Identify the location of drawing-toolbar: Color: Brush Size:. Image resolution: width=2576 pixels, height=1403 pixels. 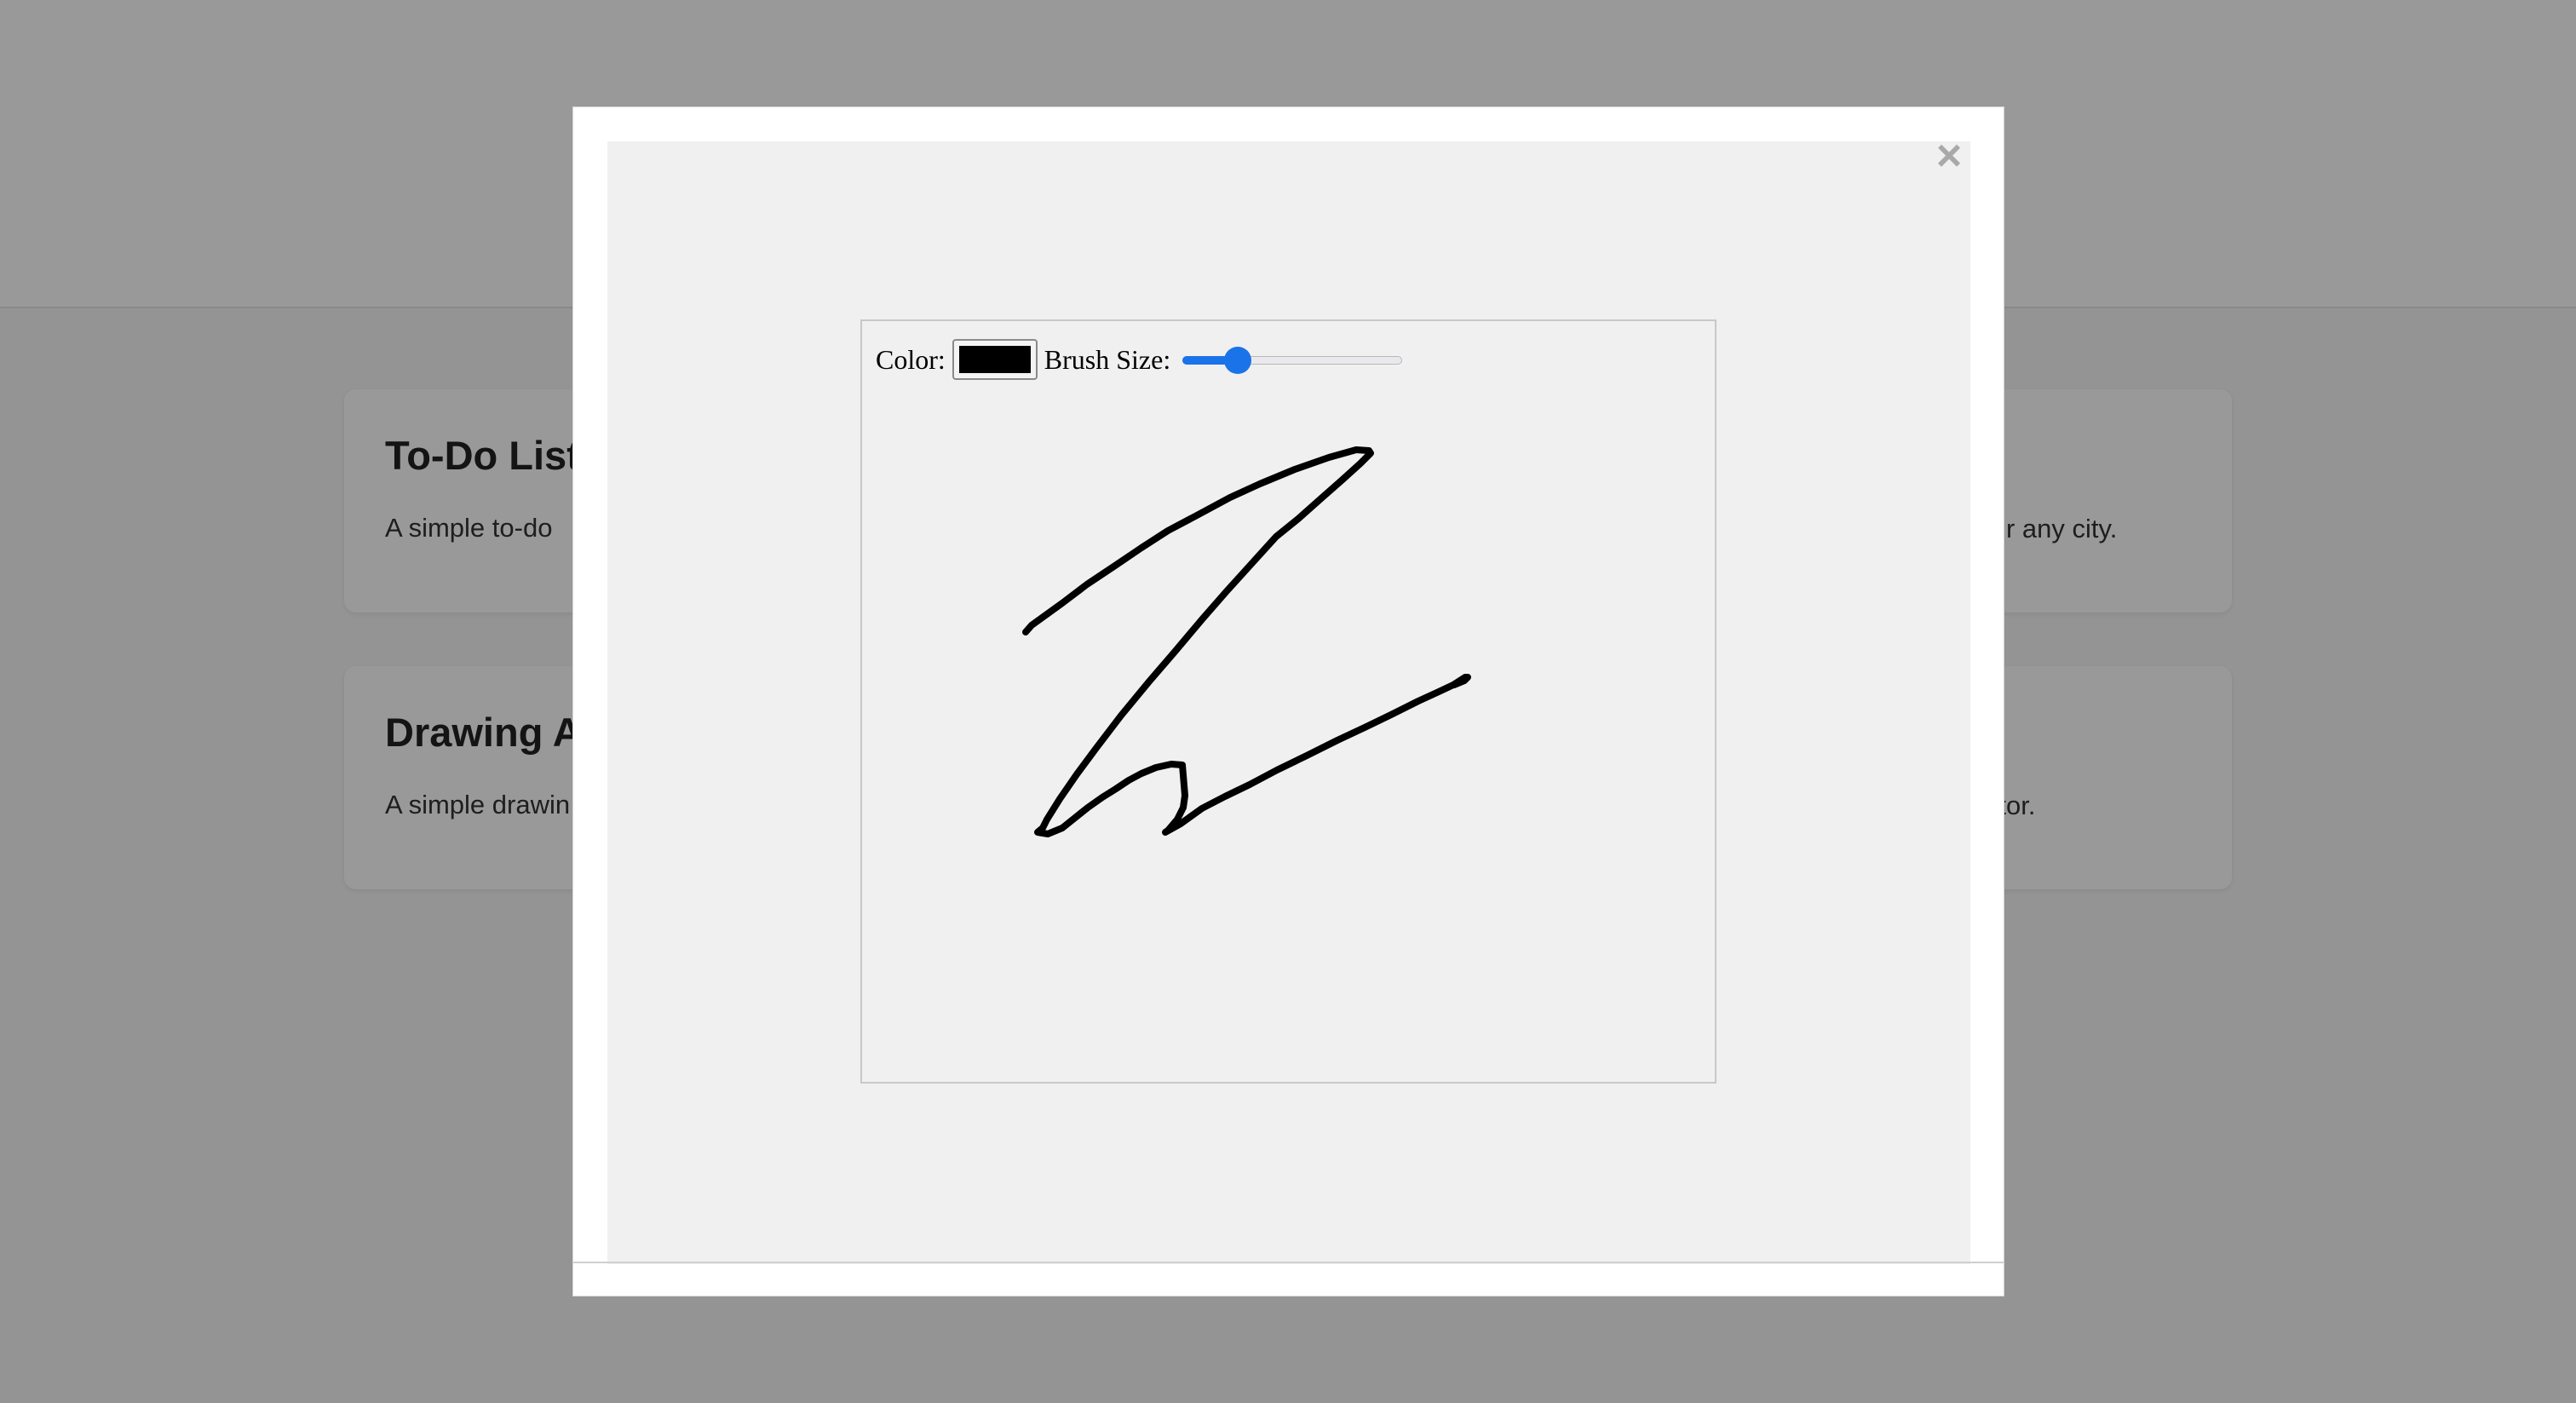
(1140, 359).